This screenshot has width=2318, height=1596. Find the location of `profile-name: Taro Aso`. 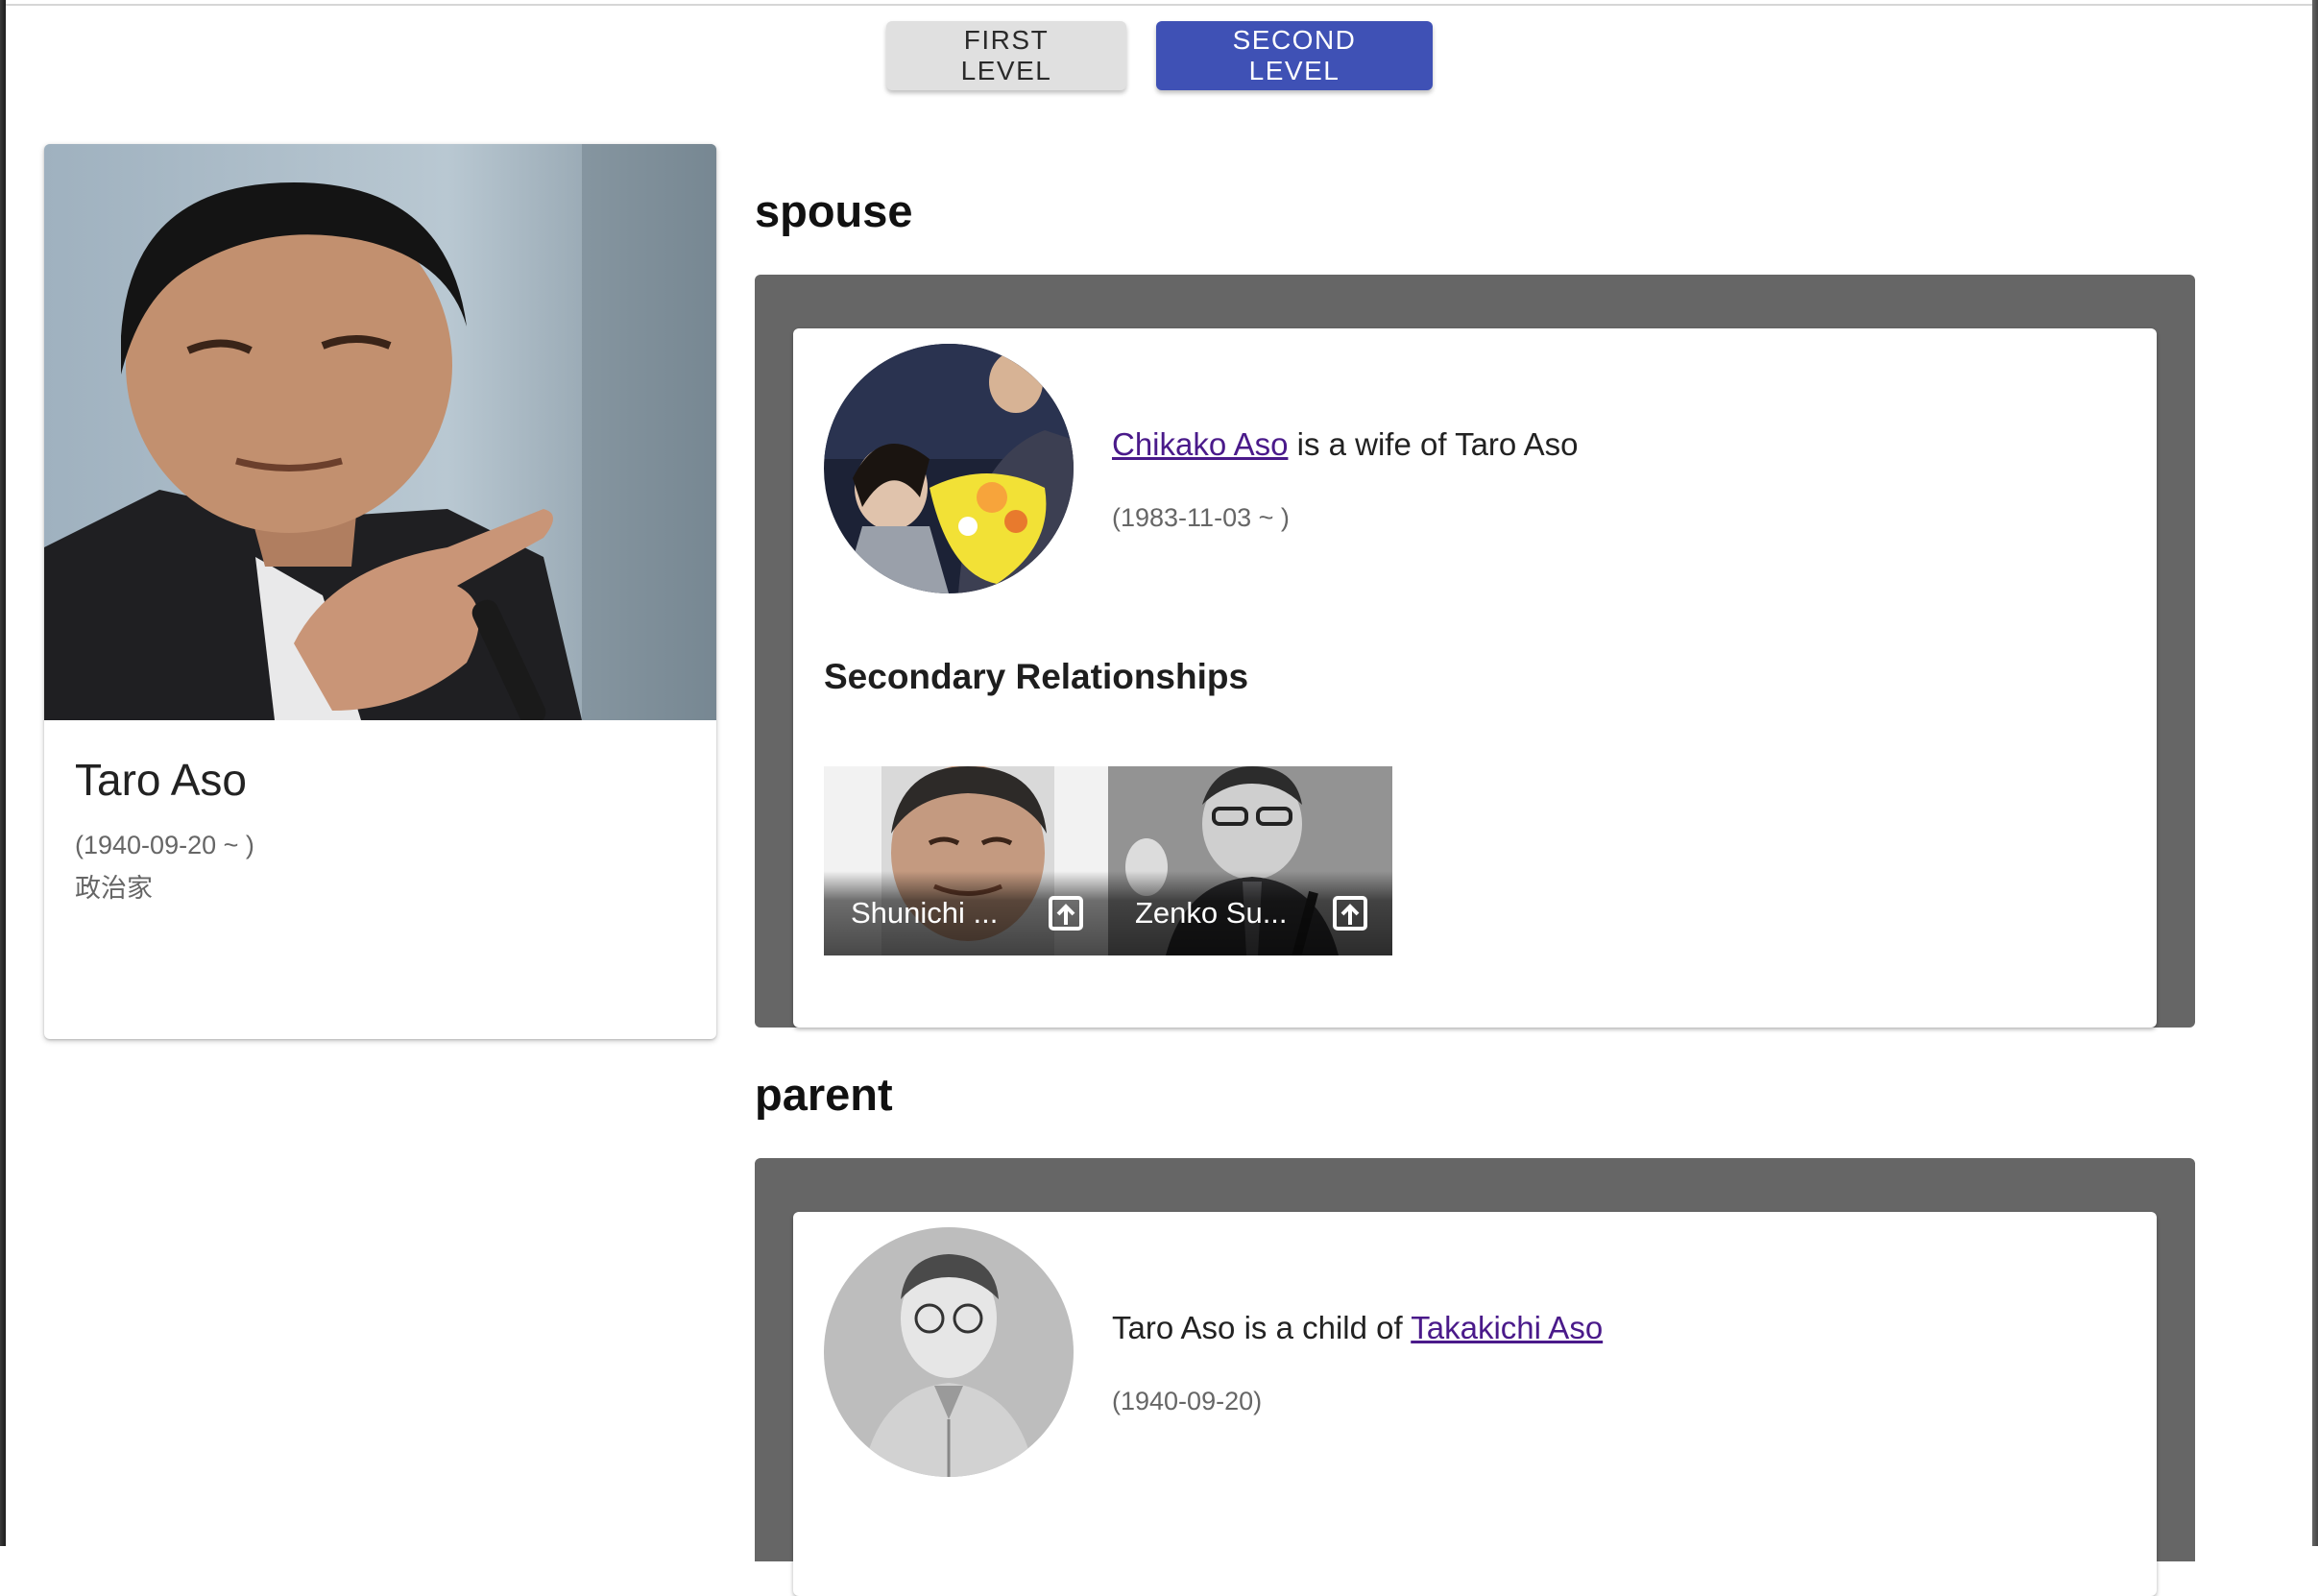

profile-name: Taro Aso is located at coordinates (161, 780).